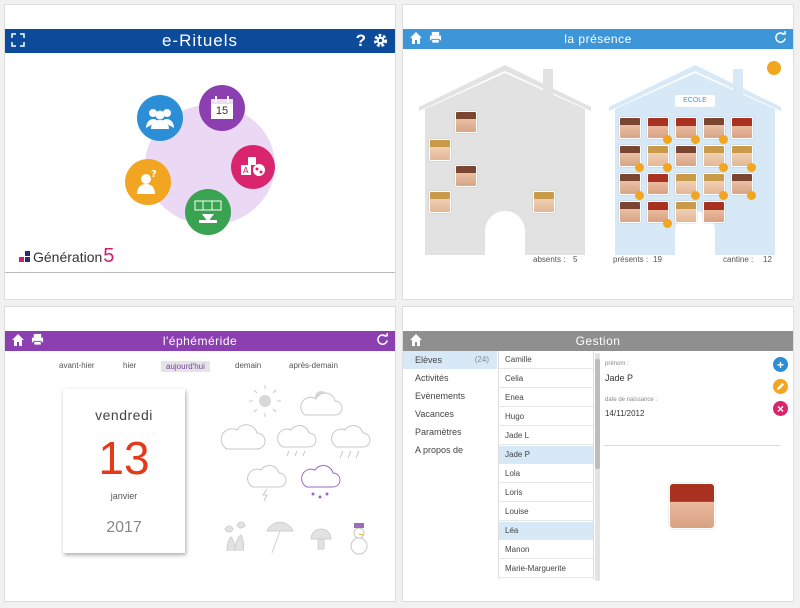 The image size is (800, 608). I want to click on list-item: Camille, so click(546, 360).